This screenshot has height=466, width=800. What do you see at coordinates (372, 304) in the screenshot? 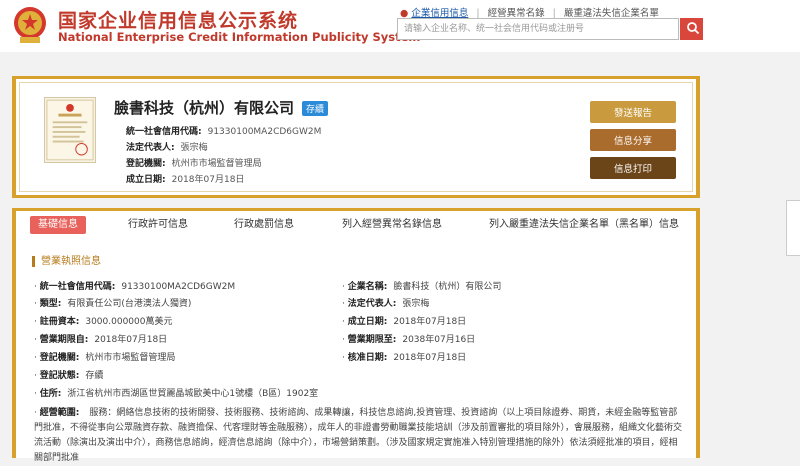
I see `field-label: 法定代表人:` at bounding box center [372, 304].